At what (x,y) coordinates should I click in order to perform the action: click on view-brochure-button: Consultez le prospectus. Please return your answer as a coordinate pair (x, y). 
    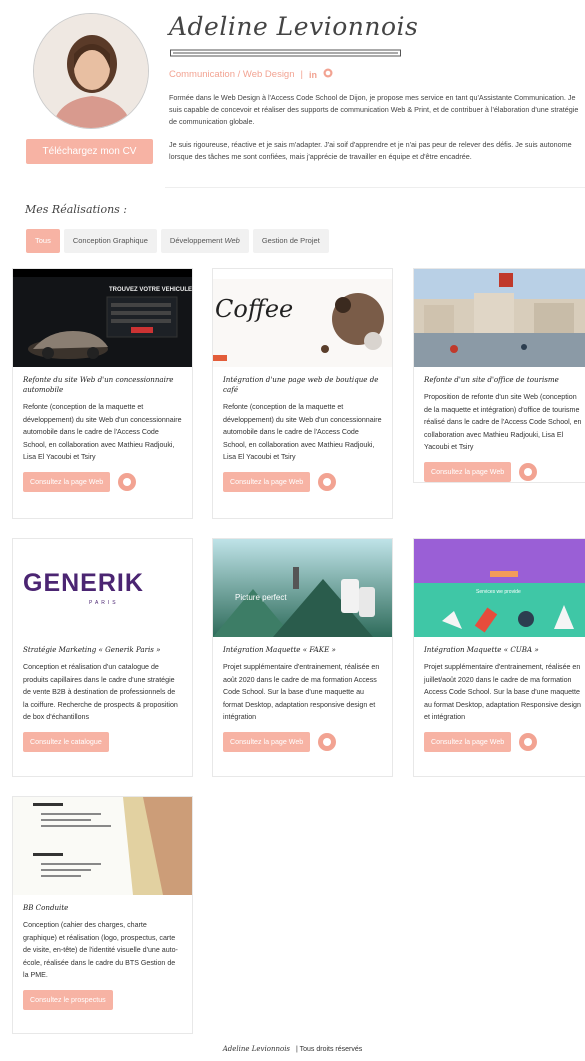
    Looking at the image, I should click on (68, 999).